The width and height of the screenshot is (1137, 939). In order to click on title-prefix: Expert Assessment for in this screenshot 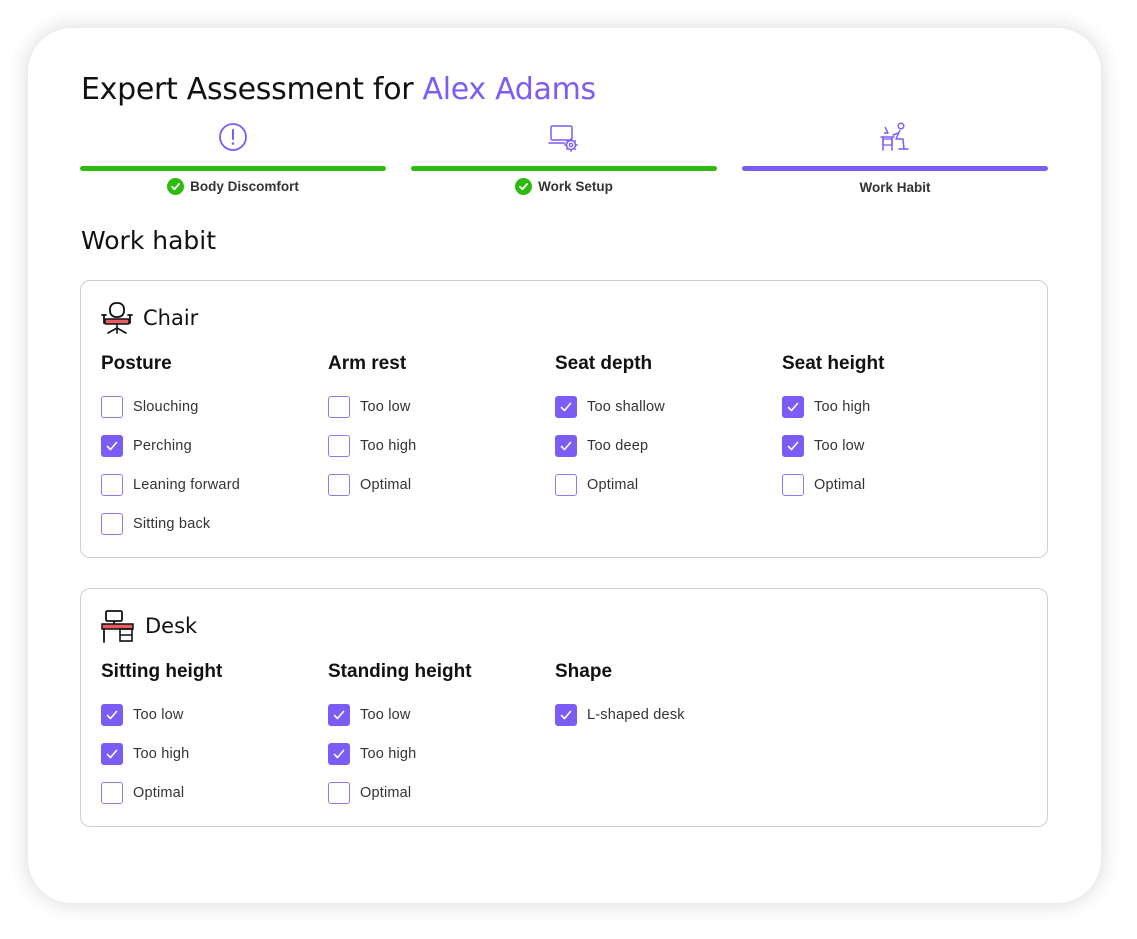, I will do `click(252, 89)`.